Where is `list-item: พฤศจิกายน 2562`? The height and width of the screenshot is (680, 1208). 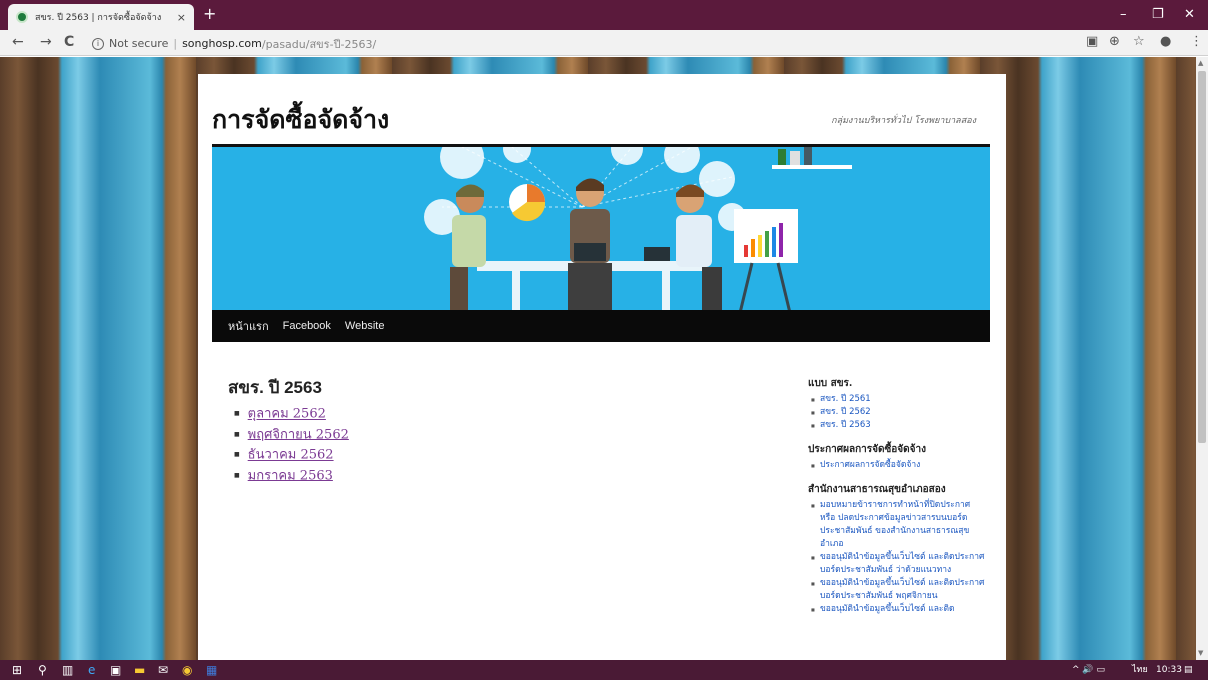 list-item: พฤศจิกายน 2562 is located at coordinates (291, 435).